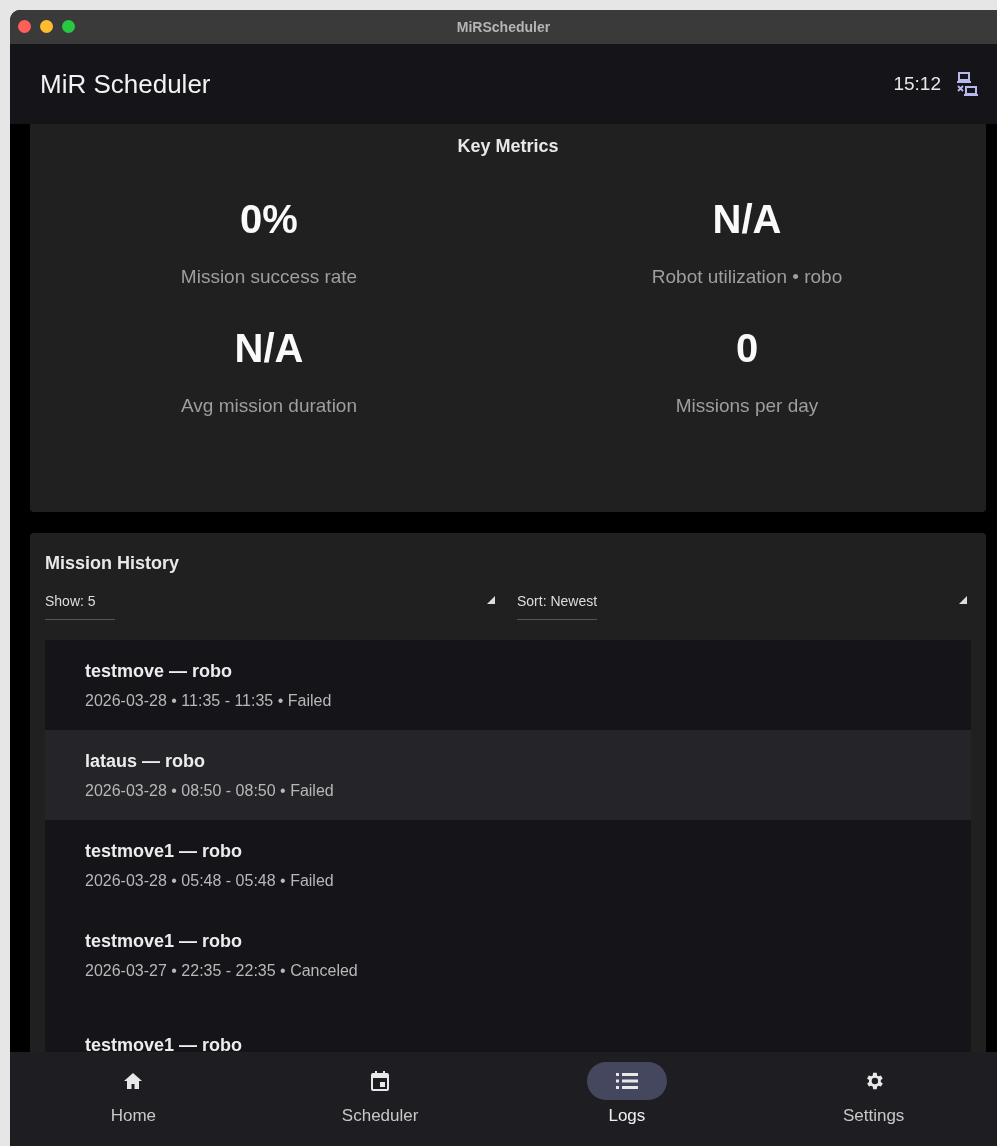 Image resolution: width=997 pixels, height=1146 pixels. I want to click on mission-details: 2026-03-28 • 08:50 - 08:50 • Failed, so click(210, 790).